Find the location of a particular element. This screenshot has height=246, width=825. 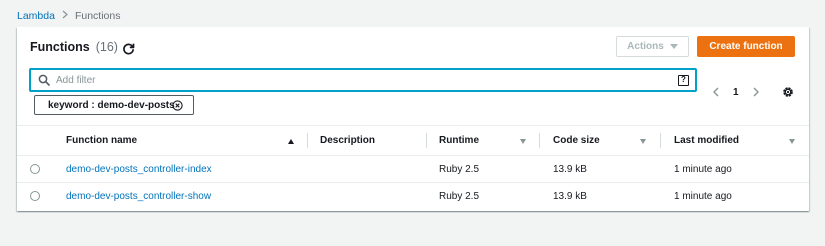

page-title: Functions (16) is located at coordinates (74, 47).